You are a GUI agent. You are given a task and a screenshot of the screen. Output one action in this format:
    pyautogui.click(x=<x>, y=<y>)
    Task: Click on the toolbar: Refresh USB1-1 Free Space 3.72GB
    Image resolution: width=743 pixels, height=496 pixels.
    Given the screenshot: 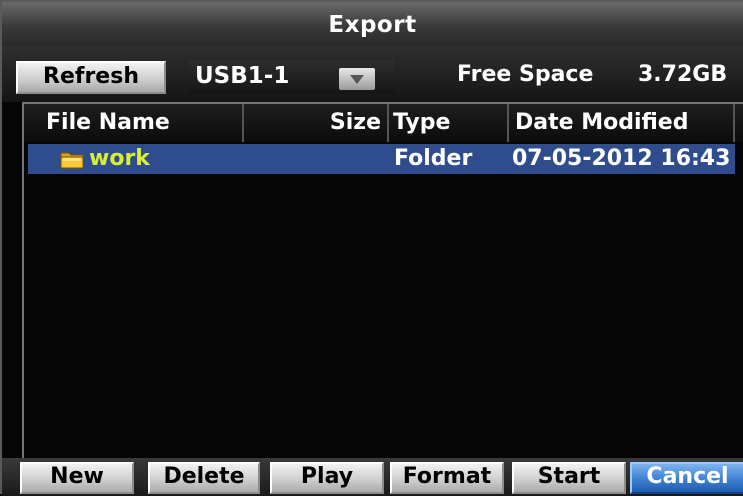 What is the action you would take?
    pyautogui.click(x=372, y=74)
    